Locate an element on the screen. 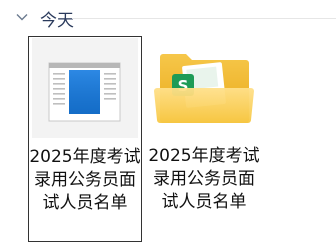 The image size is (336, 252). file-name-label: 2025年度考试录用公务员面试人员名单 is located at coordinates (85, 180).